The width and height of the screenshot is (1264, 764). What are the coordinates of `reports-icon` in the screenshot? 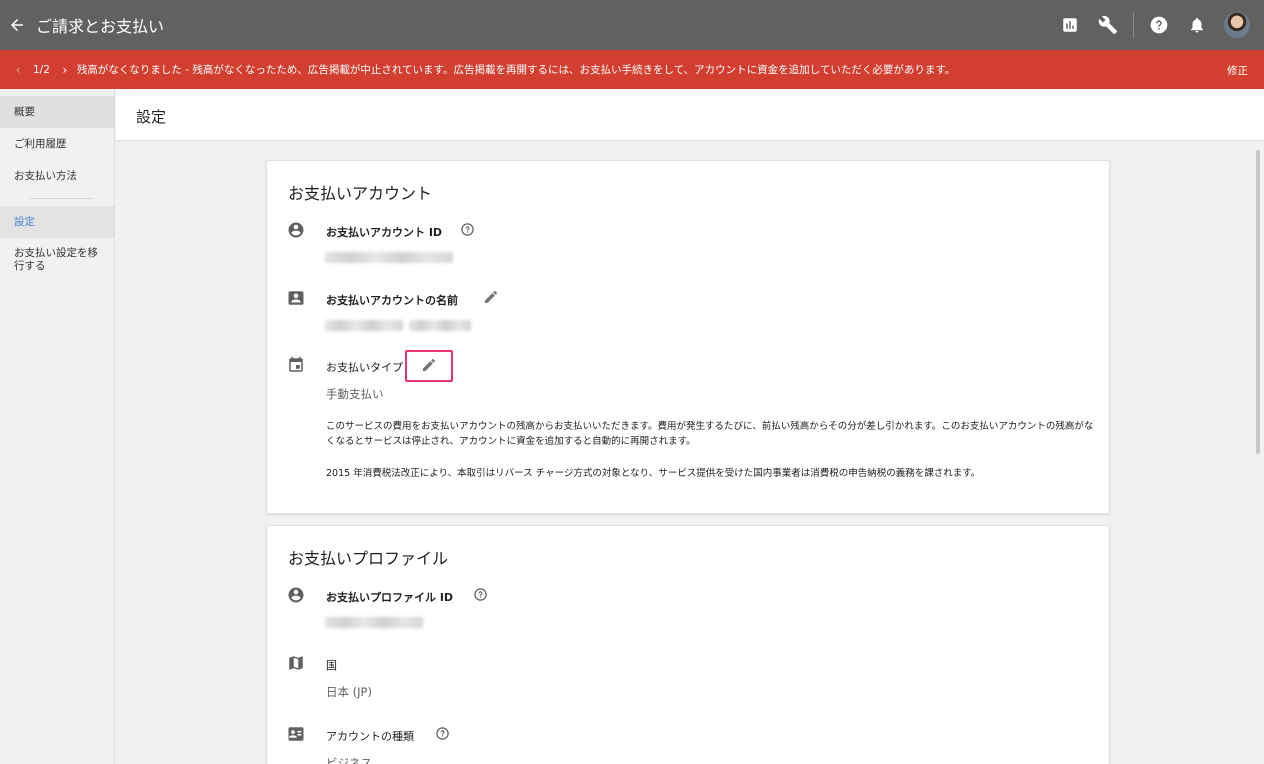 It's located at (1070, 25).